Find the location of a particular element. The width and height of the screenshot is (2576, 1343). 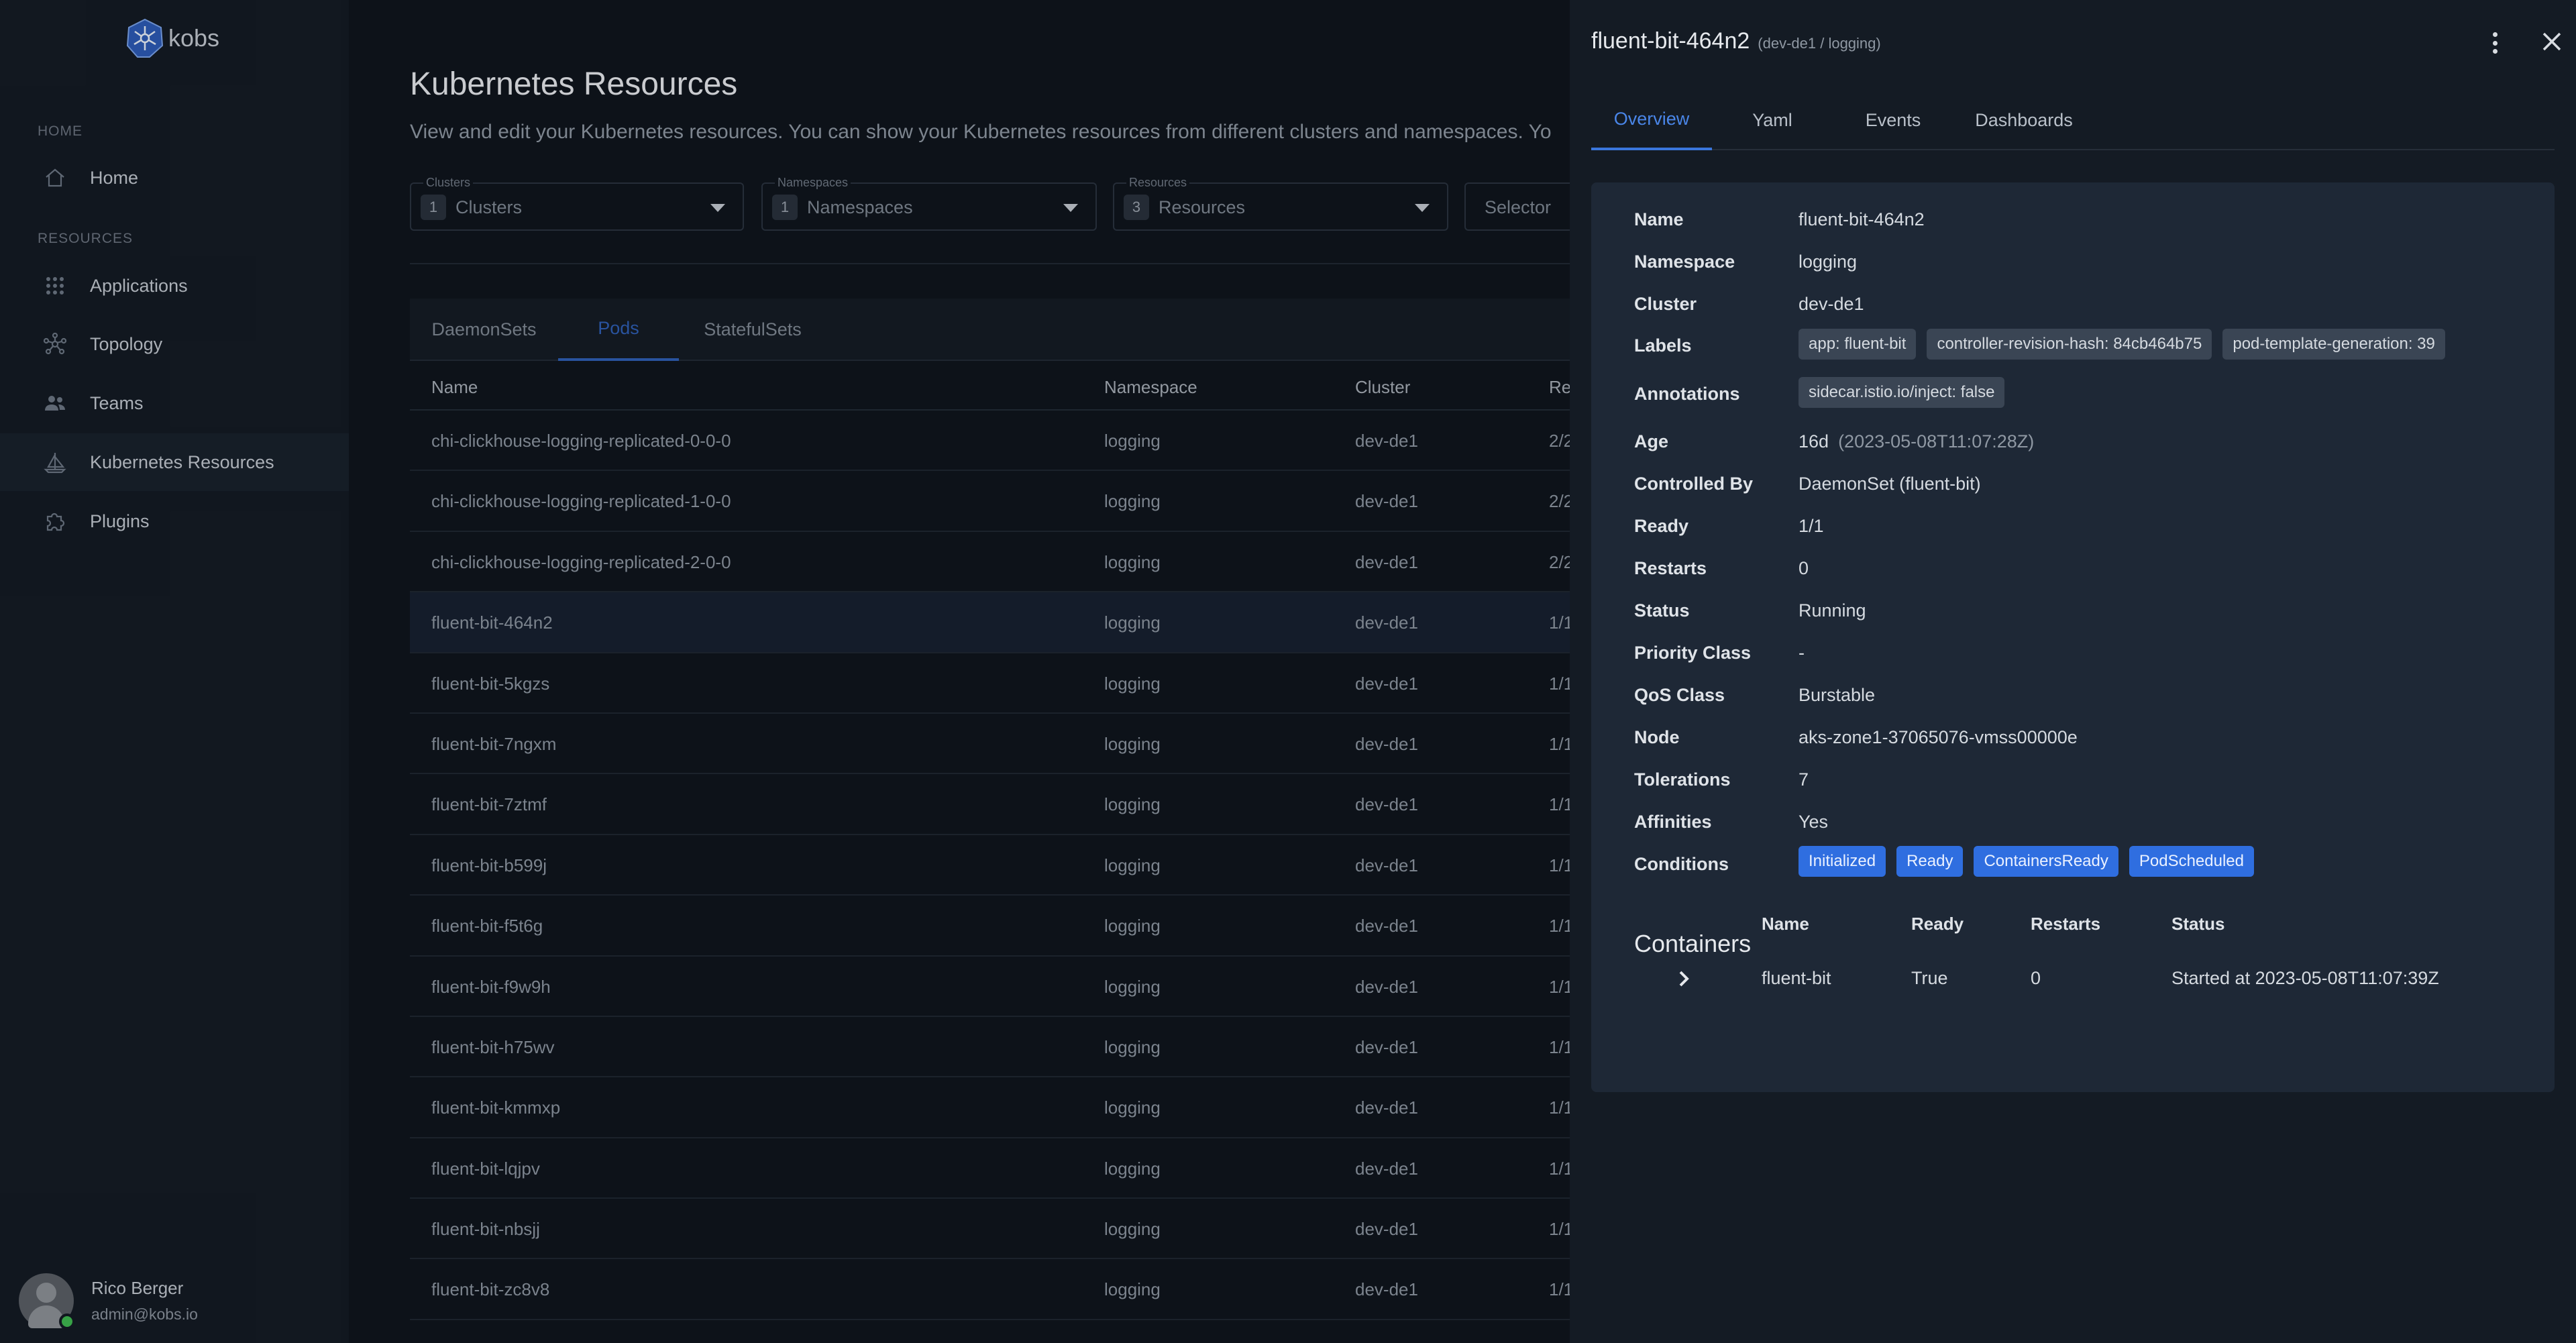

field-label: Ready is located at coordinates (1661, 526).